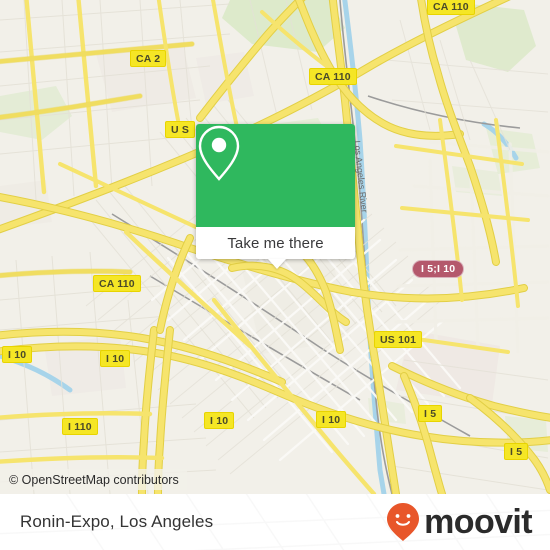 This screenshot has width=550, height=550. What do you see at coordinates (478, 522) in the screenshot?
I see `moovit-wordmark: moovit` at bounding box center [478, 522].